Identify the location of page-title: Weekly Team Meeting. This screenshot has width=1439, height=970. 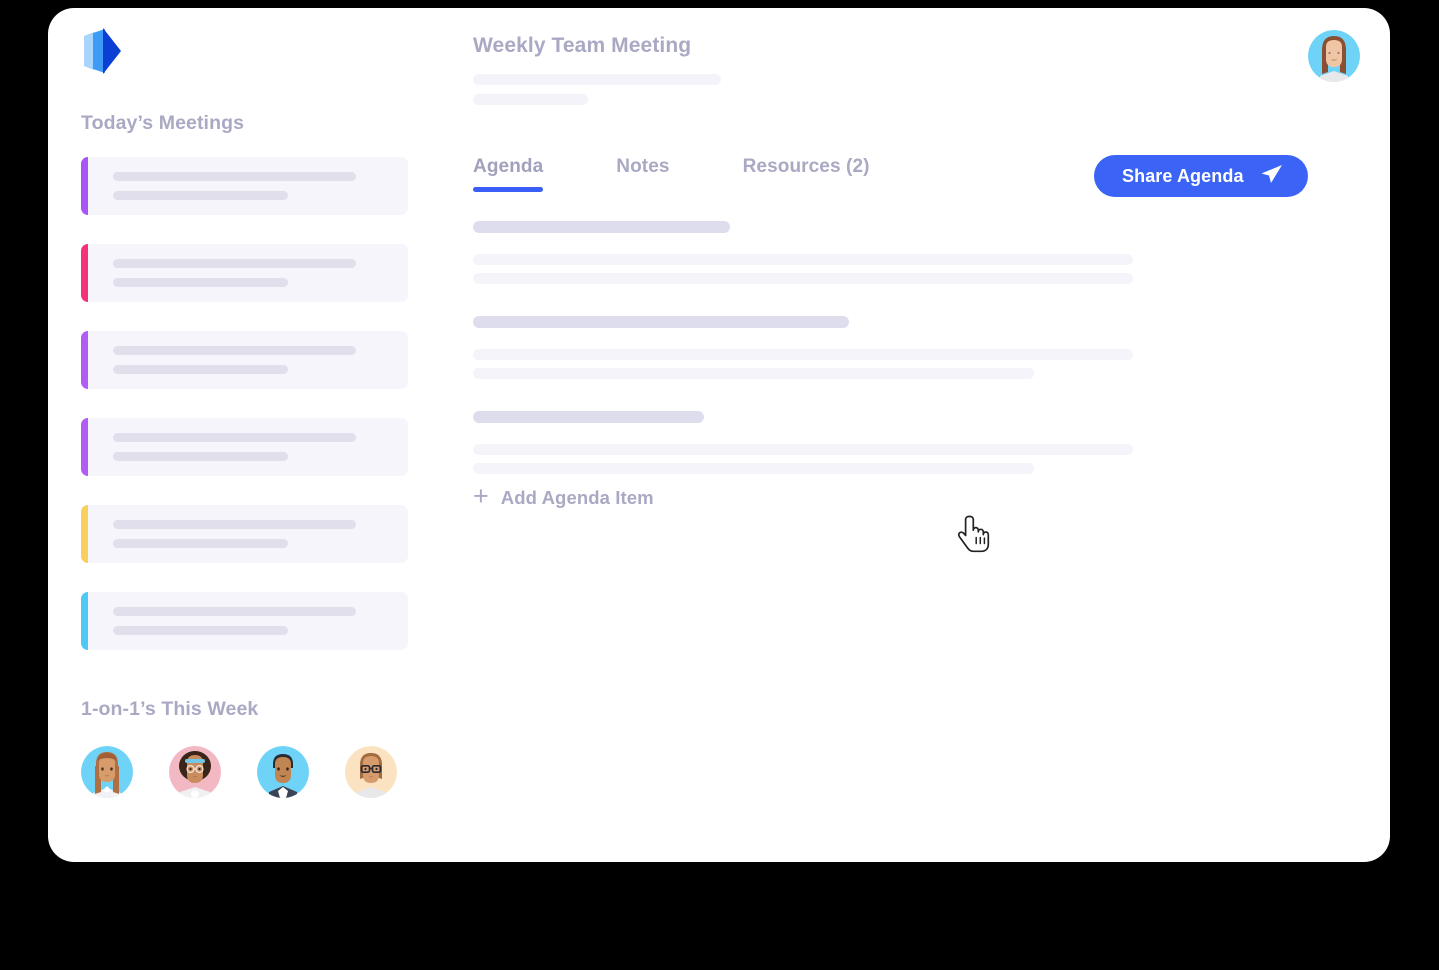
(582, 45).